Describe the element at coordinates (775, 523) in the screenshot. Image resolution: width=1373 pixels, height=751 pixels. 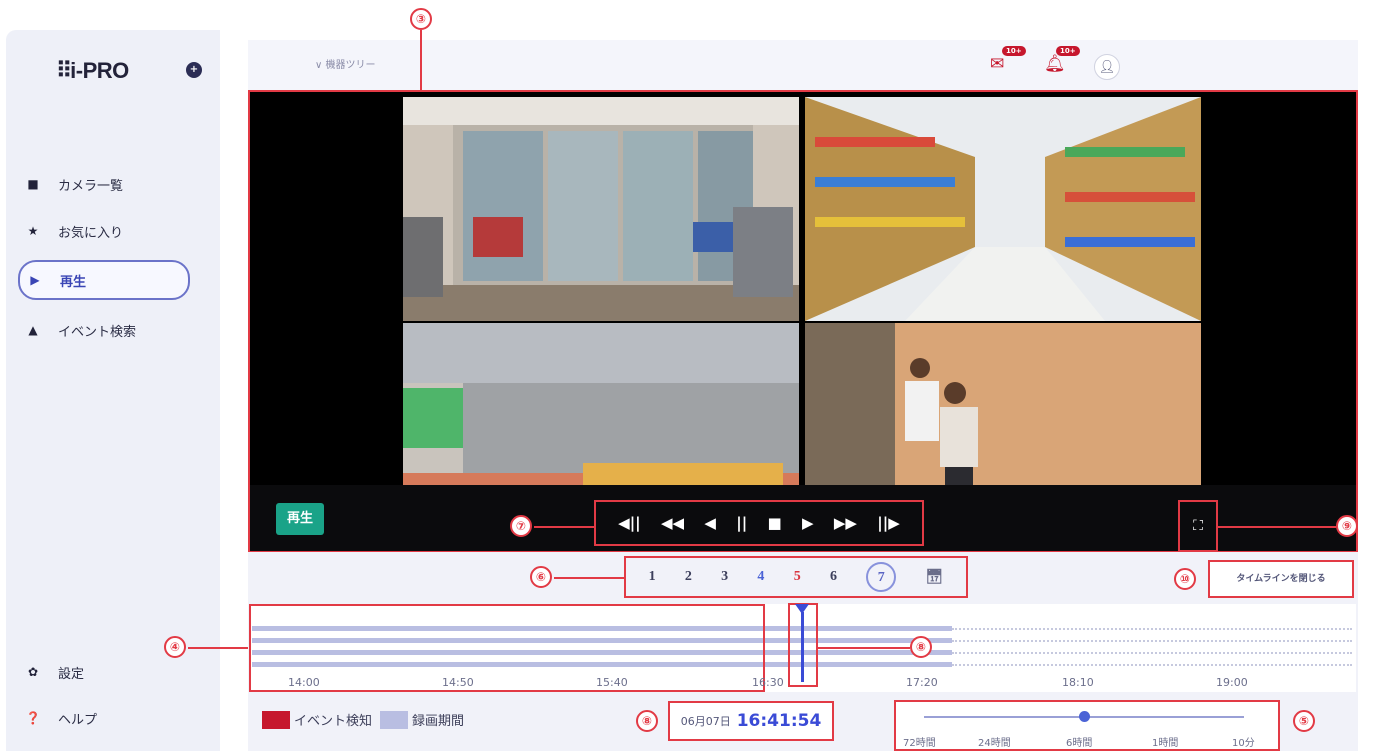
I see `stop-button: ■` at that location.